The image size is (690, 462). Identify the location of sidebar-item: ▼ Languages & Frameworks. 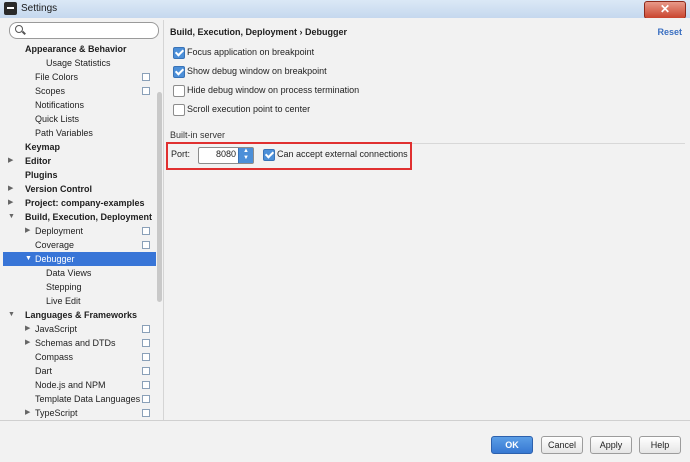
(79, 315).